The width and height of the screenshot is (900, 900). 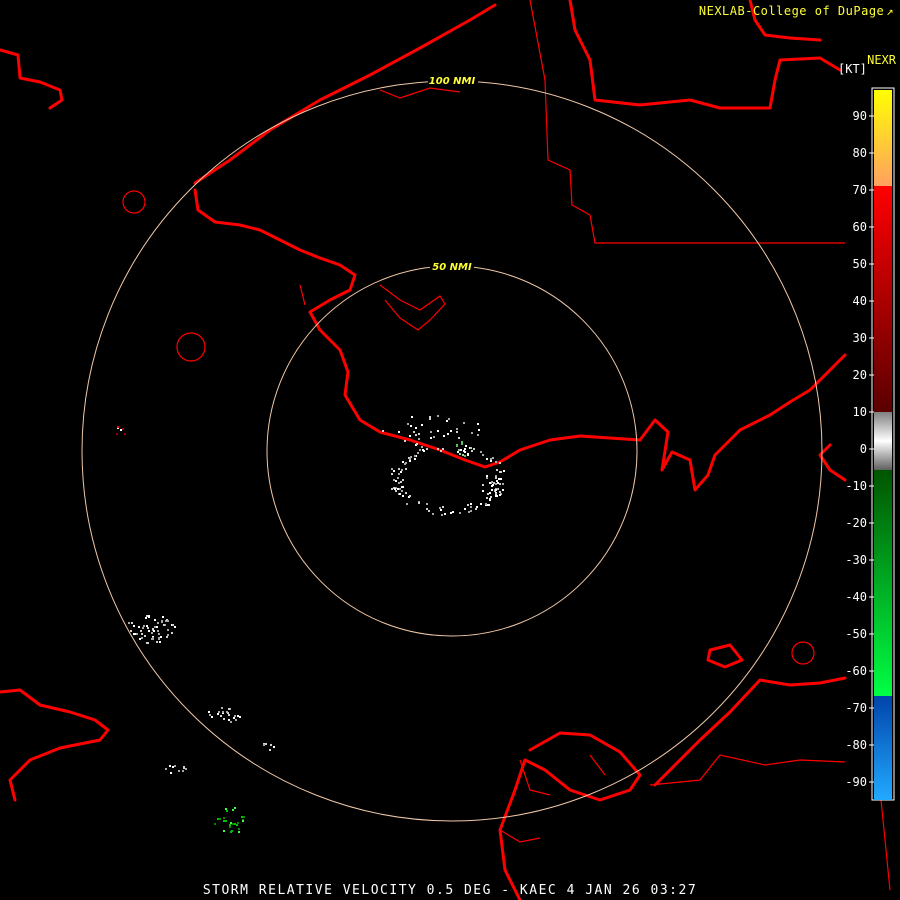 What do you see at coordinates (452, 81) in the screenshot?
I see `ring-label-100nmi: 100 NMI` at bounding box center [452, 81].